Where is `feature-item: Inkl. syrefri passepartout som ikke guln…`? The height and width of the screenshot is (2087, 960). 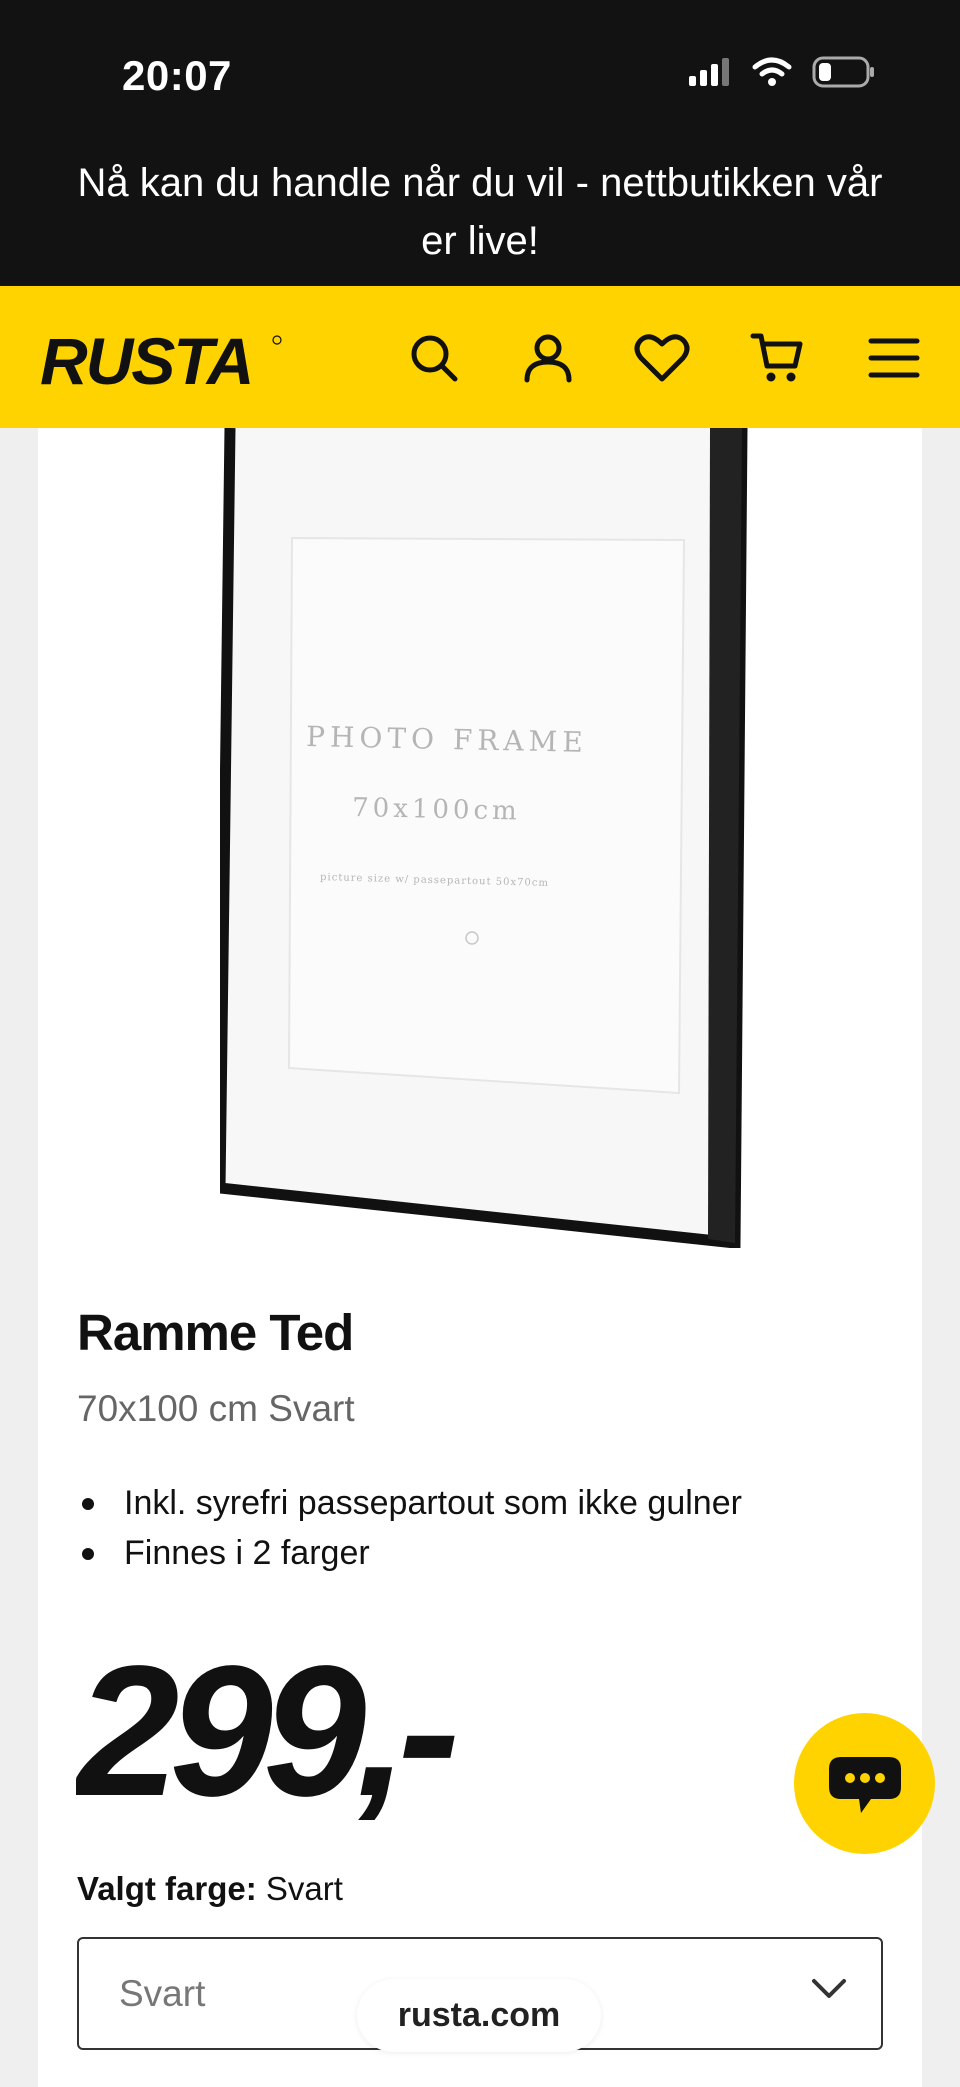
feature-item: Inkl. syrefri passepartout som ikke guln… is located at coordinates (409, 1503).